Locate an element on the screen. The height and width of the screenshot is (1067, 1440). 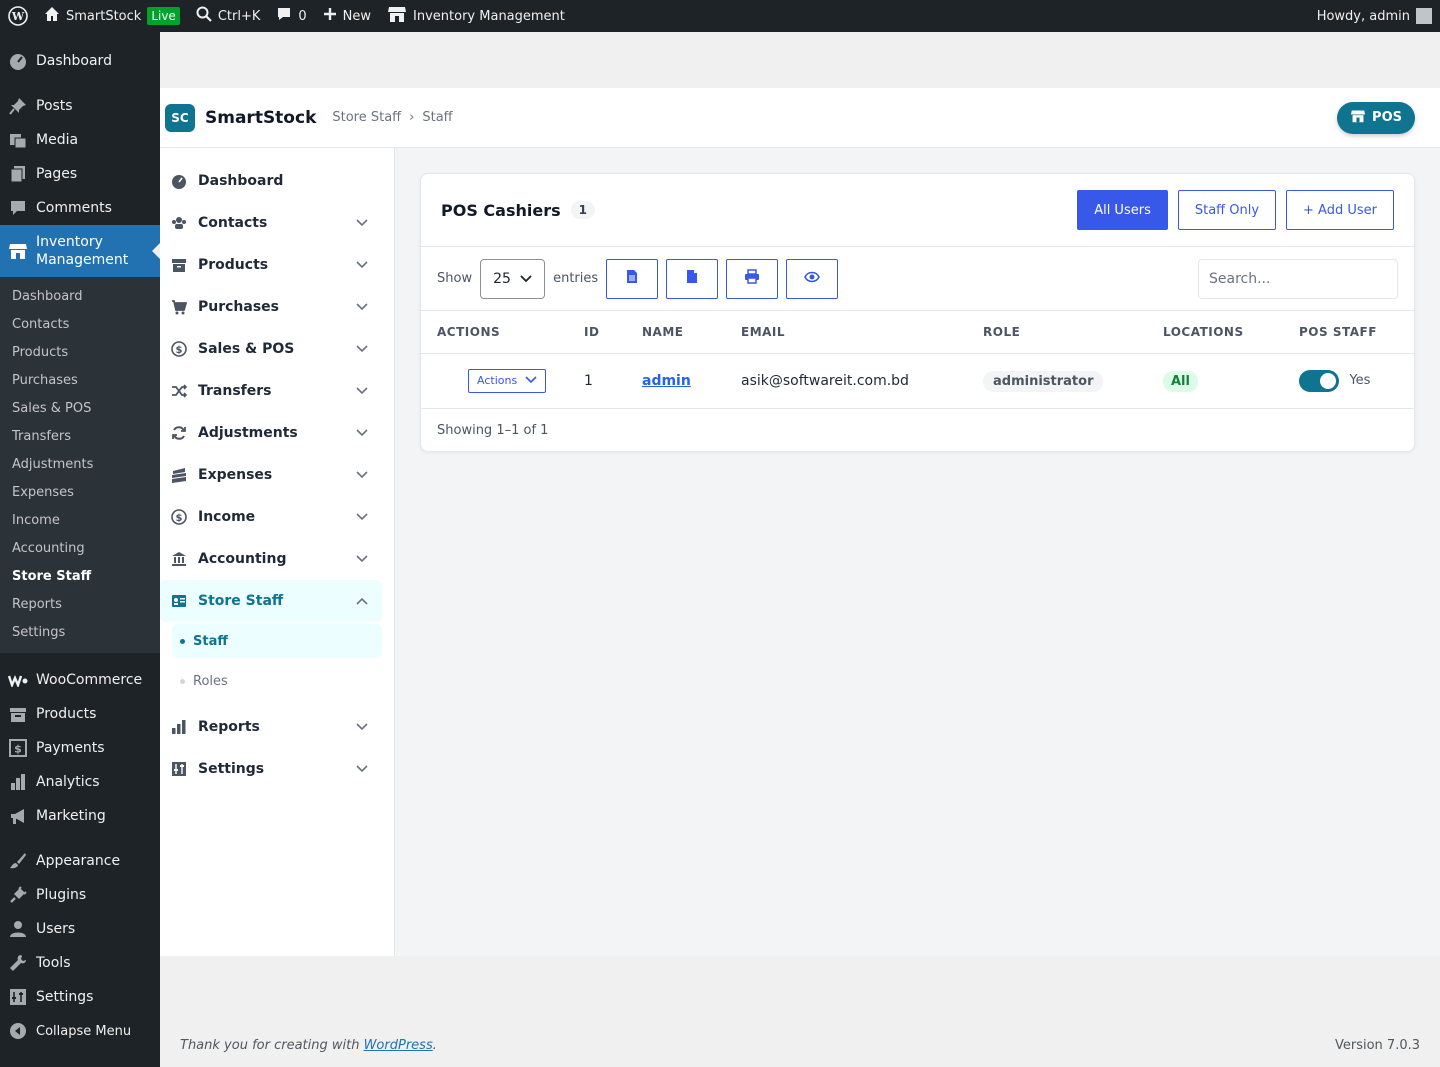
wp-menu-collapse: Collapse Menu is located at coordinates (80, 1031).